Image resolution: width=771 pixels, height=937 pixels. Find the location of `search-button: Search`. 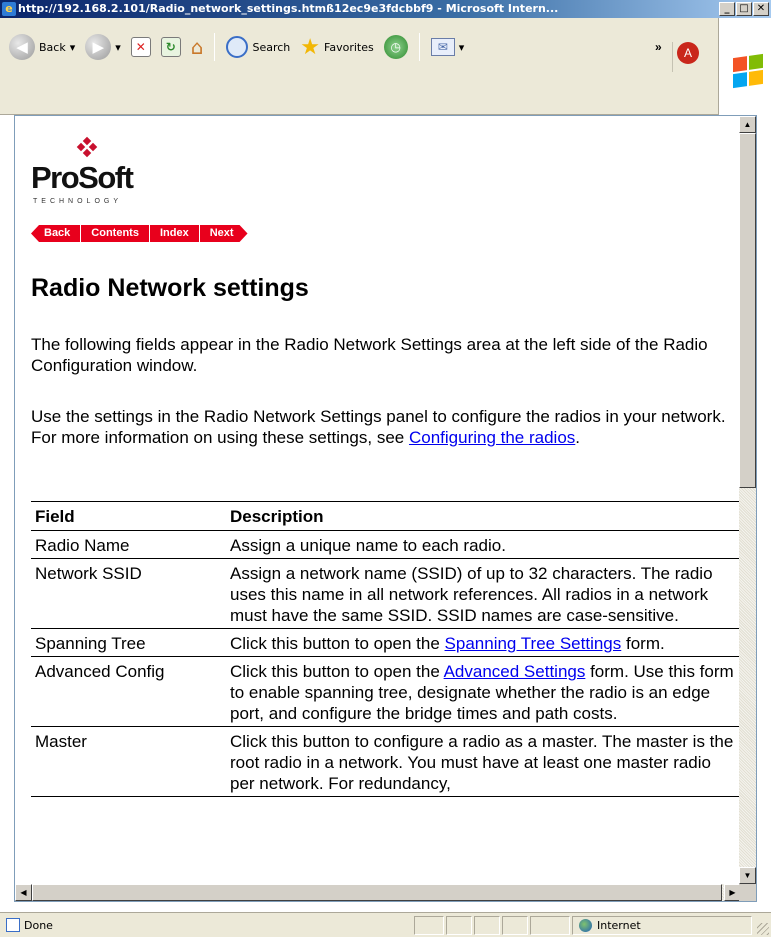

search-button: Search is located at coordinates (258, 47).